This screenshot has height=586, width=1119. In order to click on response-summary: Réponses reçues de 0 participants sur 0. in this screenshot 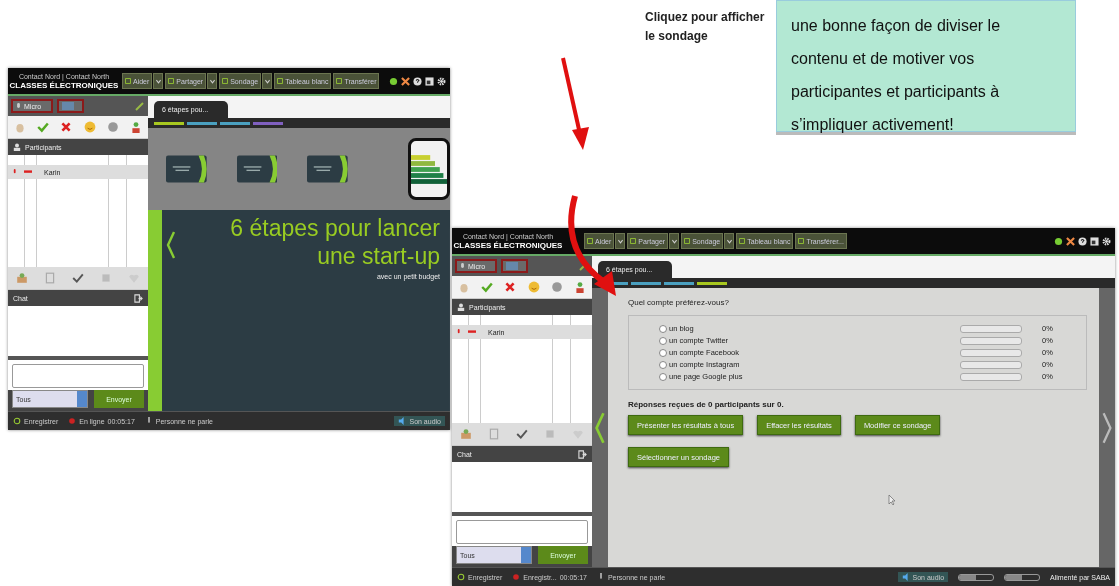, I will do `click(706, 404)`.